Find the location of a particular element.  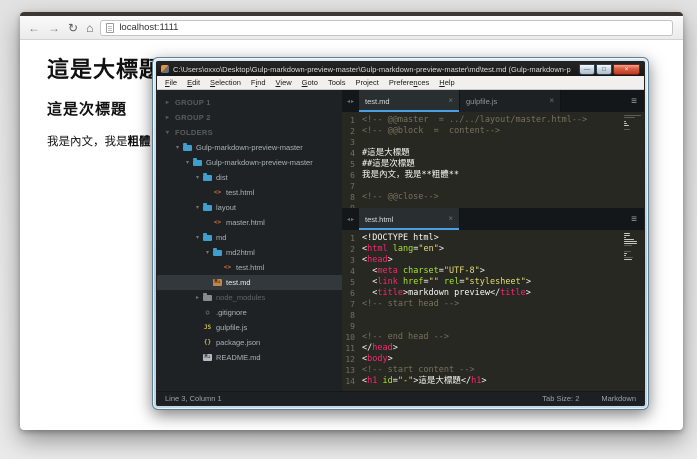

tree-item-dist: ▾ dist is located at coordinates (249, 177).